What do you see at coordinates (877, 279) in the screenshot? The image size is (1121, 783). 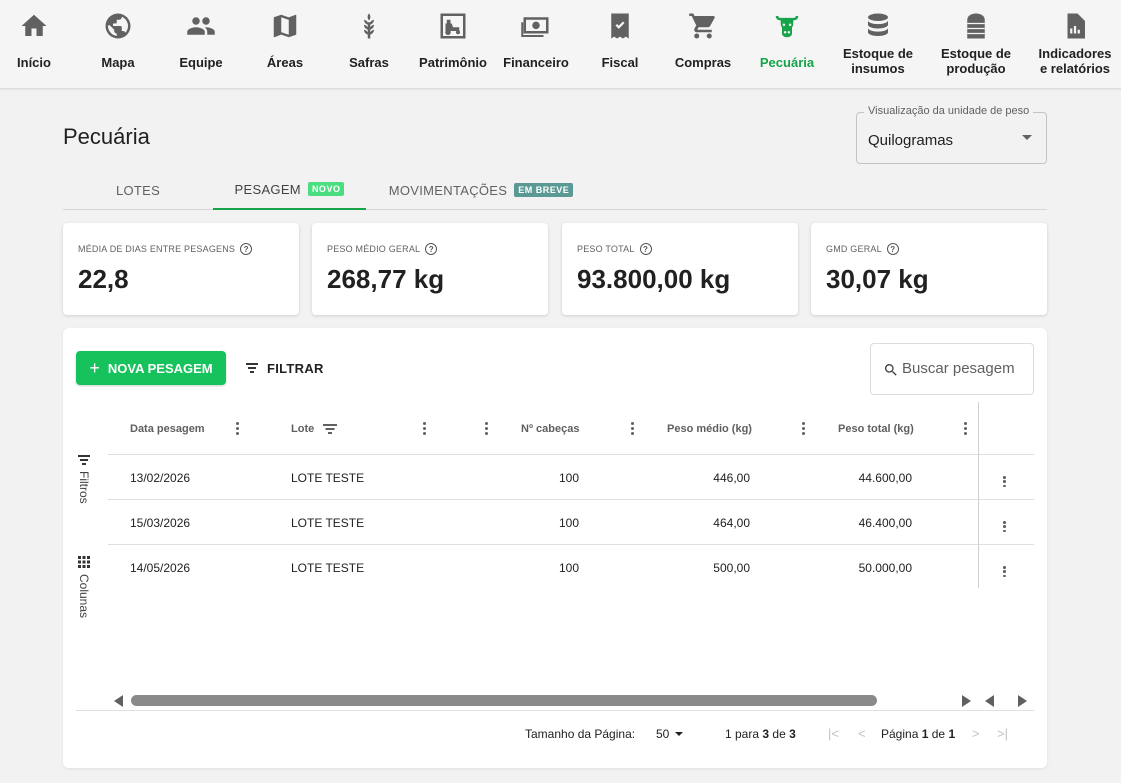 I see `stat-value: 30,07 kg` at bounding box center [877, 279].